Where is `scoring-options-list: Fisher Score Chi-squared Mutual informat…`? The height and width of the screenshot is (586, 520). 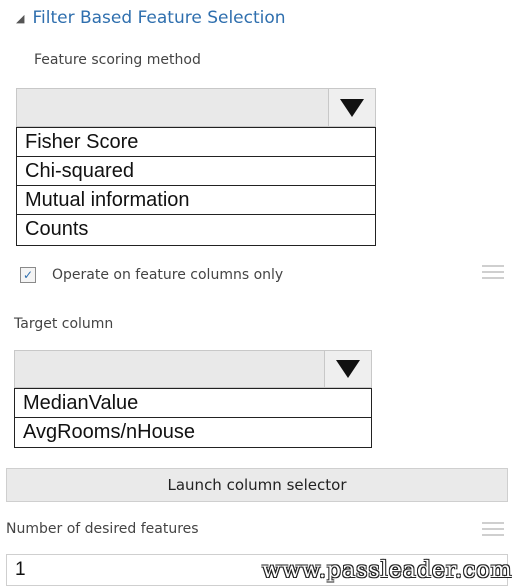 scoring-options-list: Fisher Score Chi-squared Mutual informat… is located at coordinates (196, 186).